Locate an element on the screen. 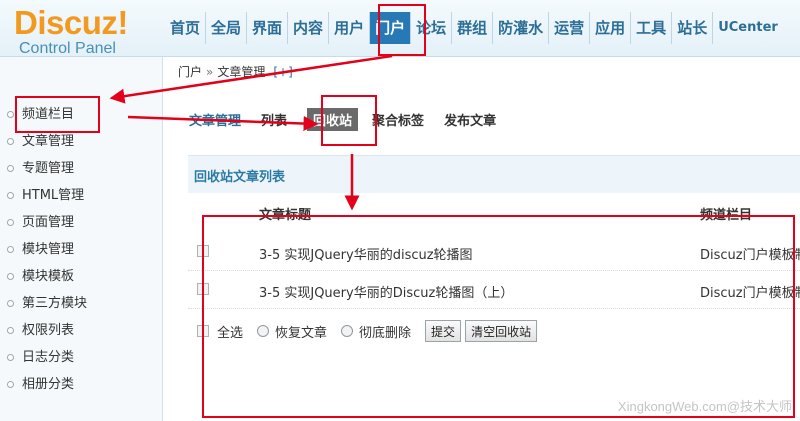 The image size is (800, 421). nav-apps: 应用 is located at coordinates (611, 28).